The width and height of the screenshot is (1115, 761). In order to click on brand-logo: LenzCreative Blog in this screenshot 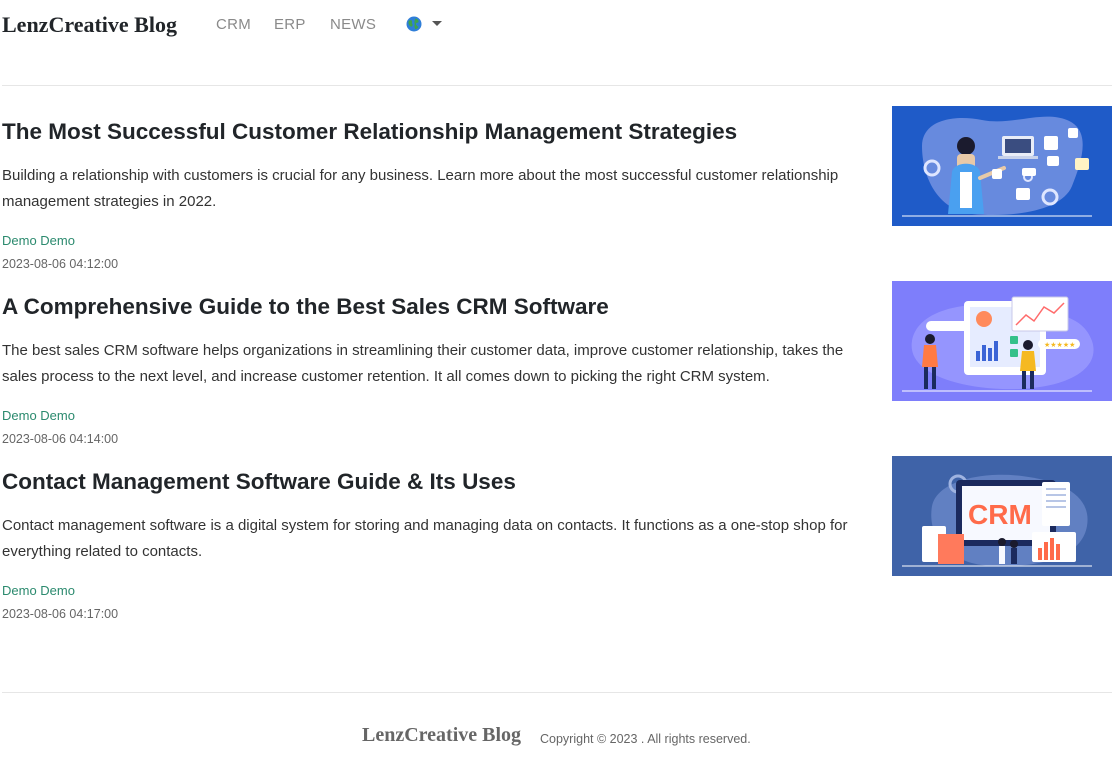, I will do `click(89, 25)`.